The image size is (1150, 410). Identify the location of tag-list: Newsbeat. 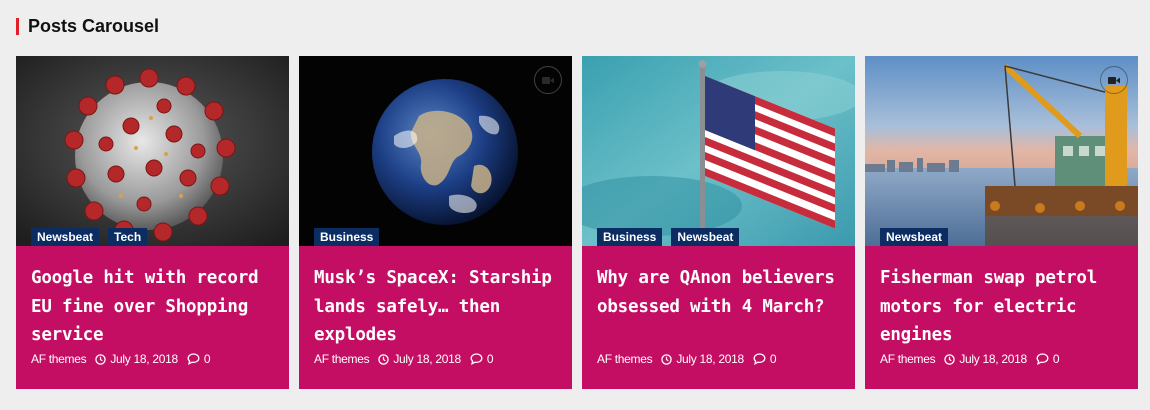
(914, 237).